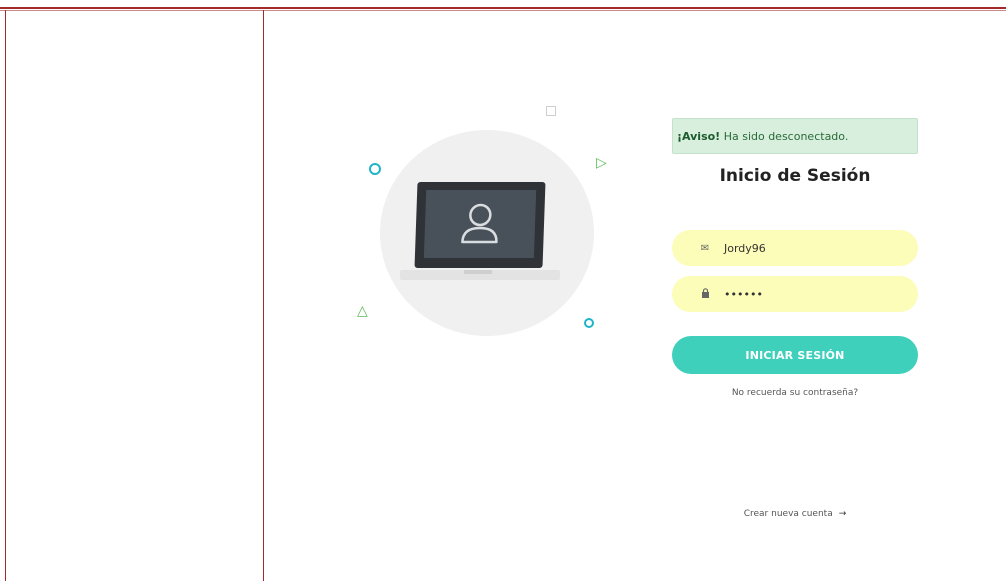 The width and height of the screenshot is (1006, 581). Describe the element at coordinates (795, 248) in the screenshot. I see `username-field: ✉ Jordy96` at that location.